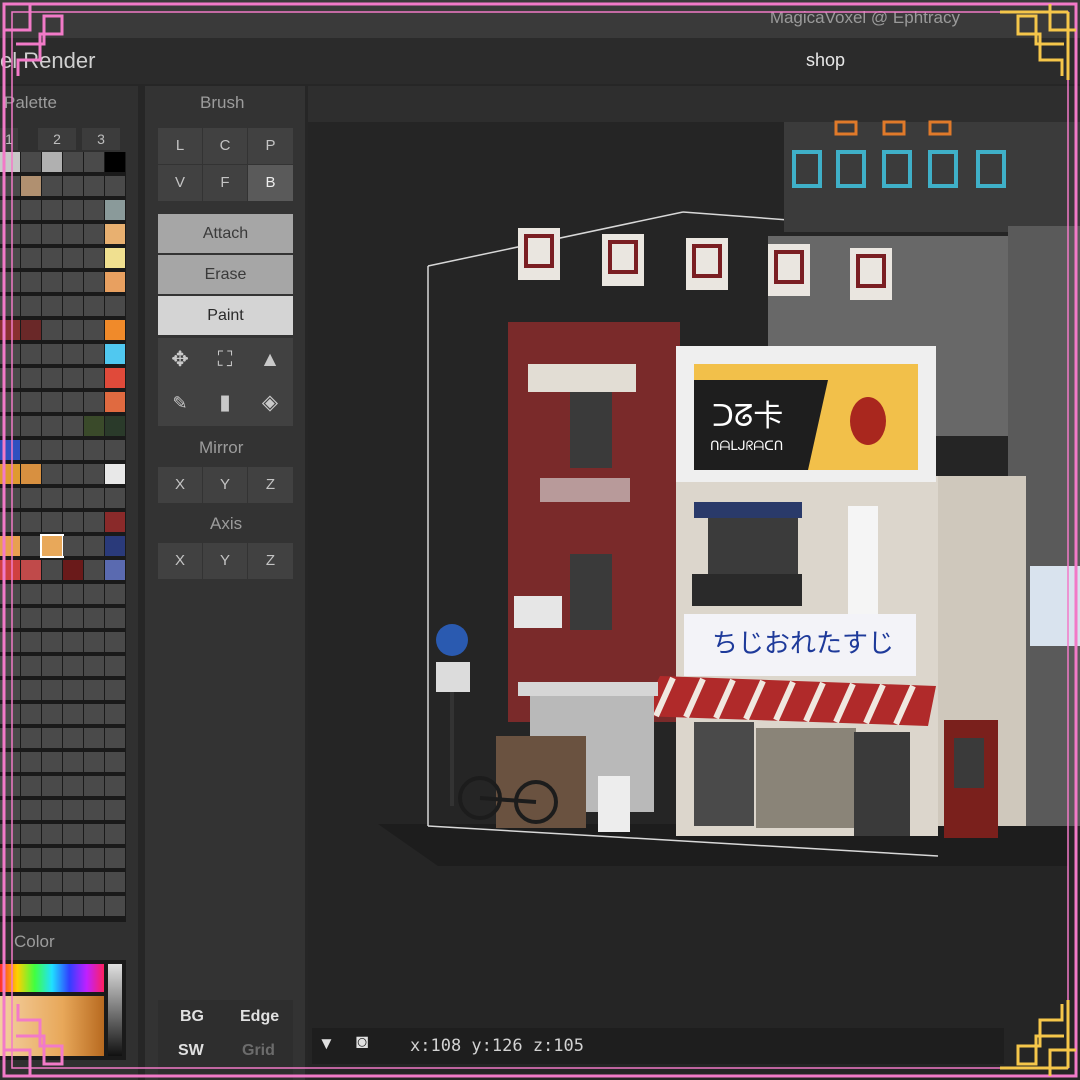 The width and height of the screenshot is (1080, 1080). What do you see at coordinates (115, 1010) in the screenshot?
I see `value-slider` at bounding box center [115, 1010].